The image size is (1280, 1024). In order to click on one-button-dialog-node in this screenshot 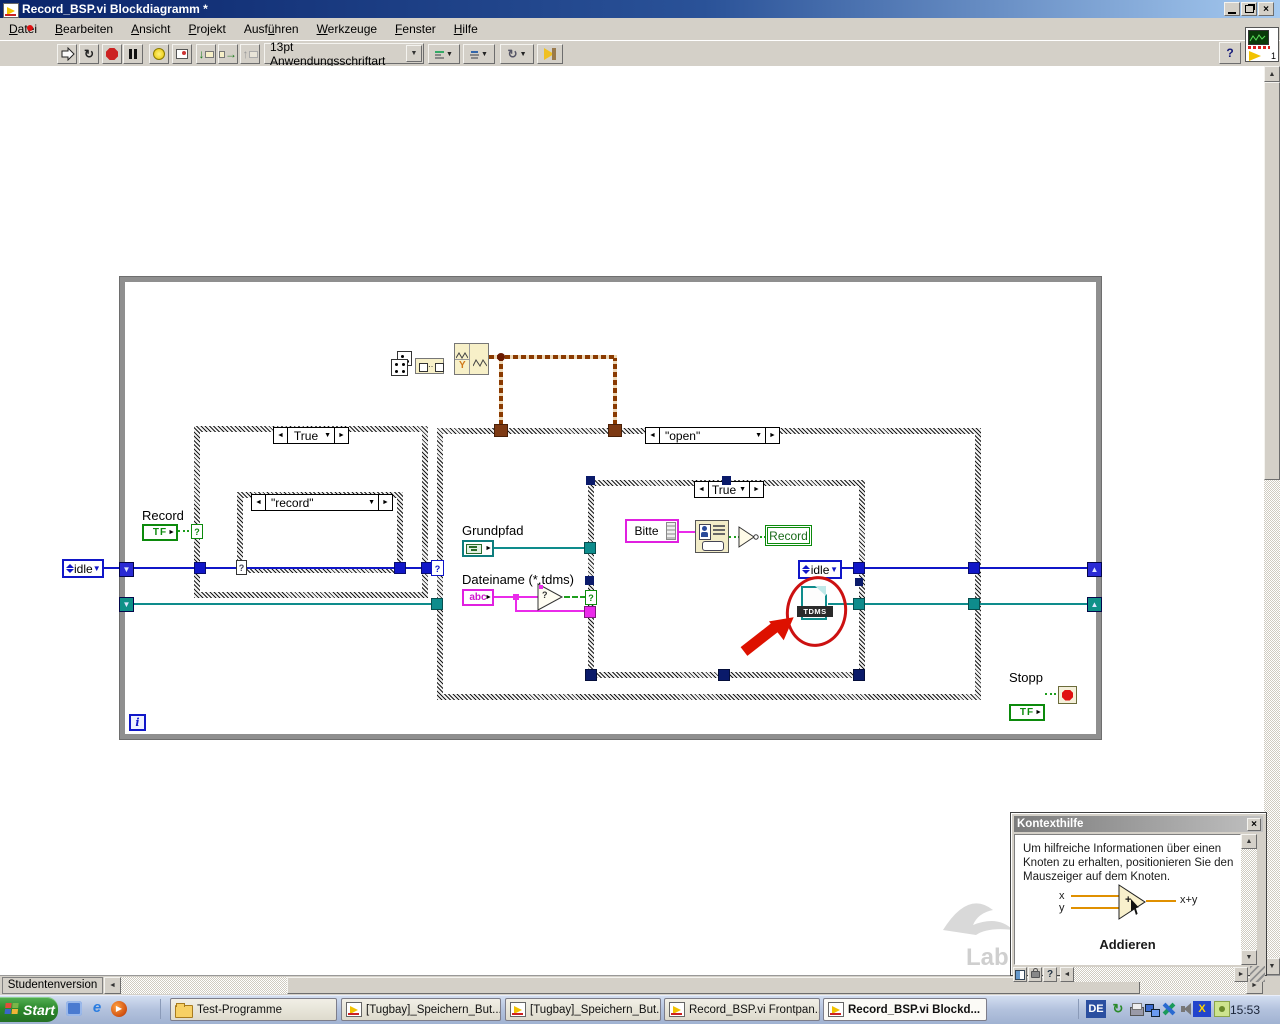, I will do `click(712, 536)`.